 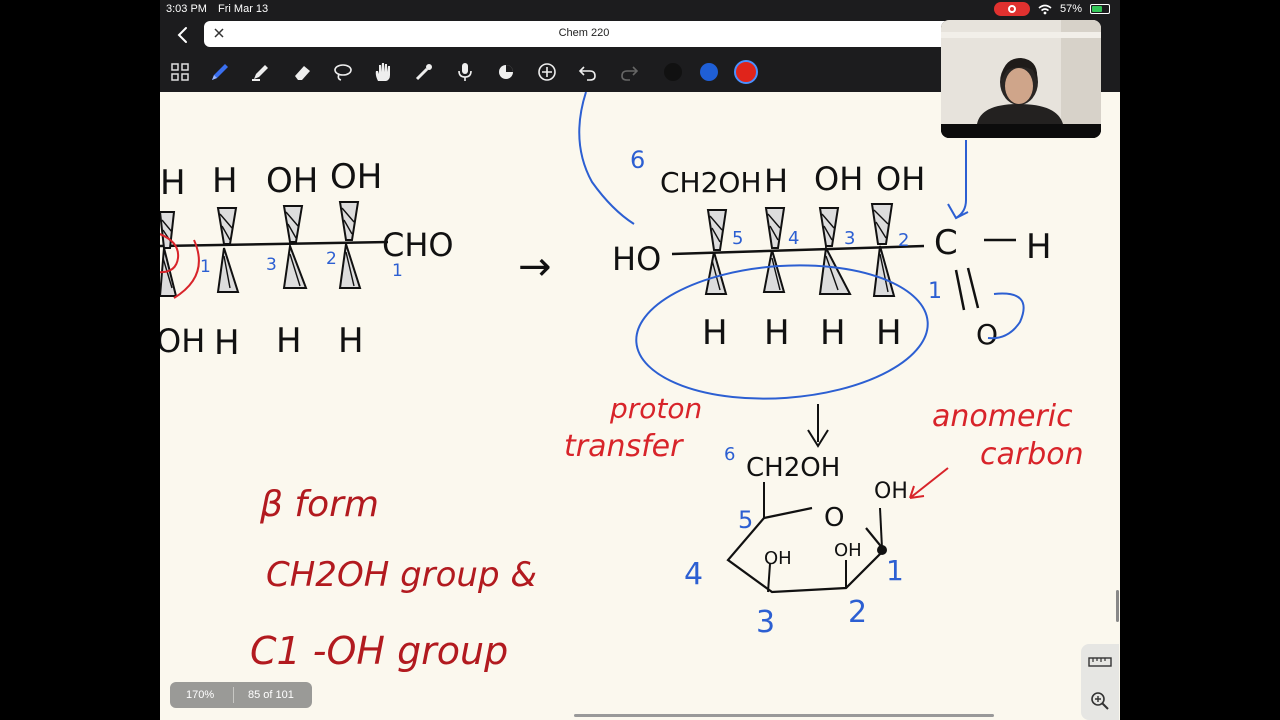 What do you see at coordinates (655, 408) in the screenshot?
I see `proton-label: proton` at bounding box center [655, 408].